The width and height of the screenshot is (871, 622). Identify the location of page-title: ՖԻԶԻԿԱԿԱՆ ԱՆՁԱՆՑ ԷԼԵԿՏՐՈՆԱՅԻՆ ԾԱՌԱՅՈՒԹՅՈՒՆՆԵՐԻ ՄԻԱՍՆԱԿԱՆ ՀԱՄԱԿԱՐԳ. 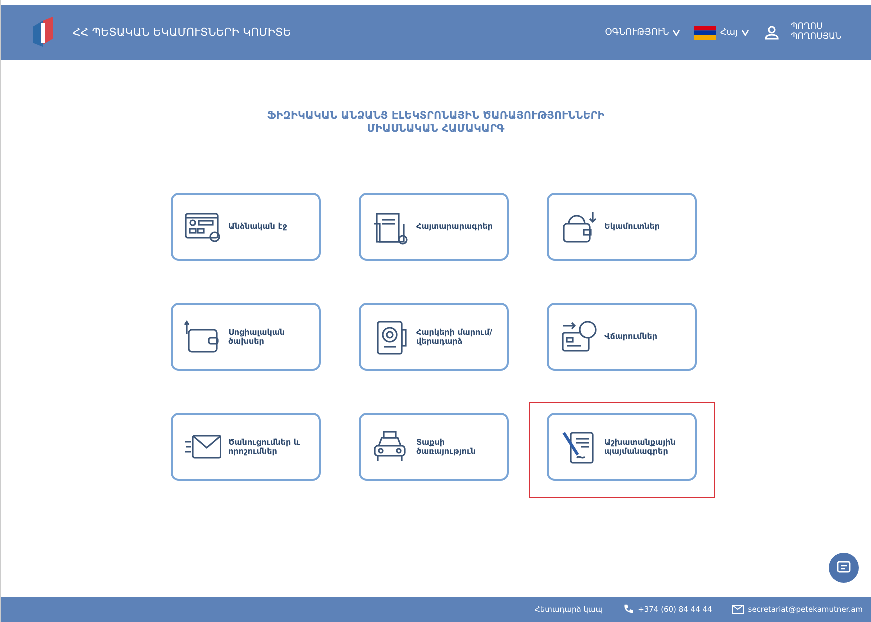
(436, 123).